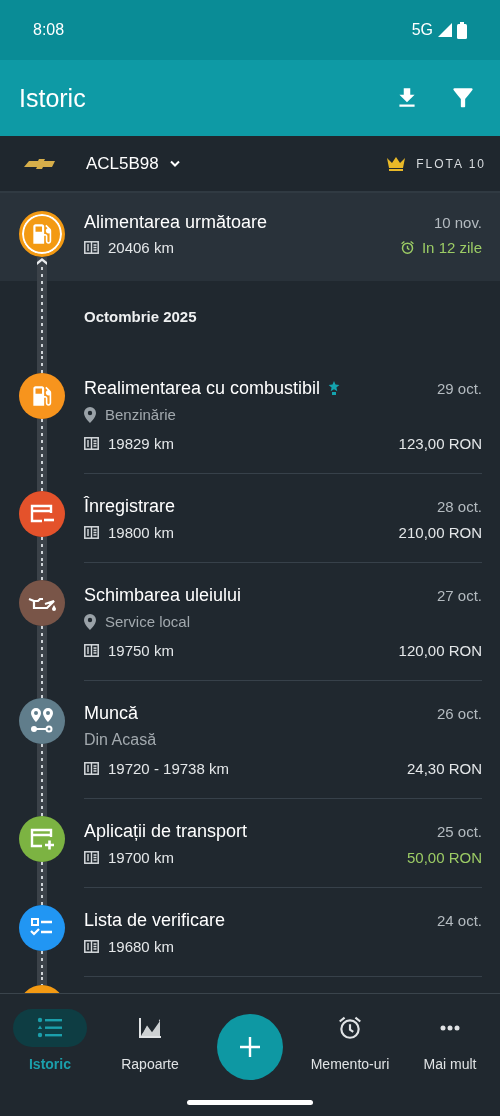 The image size is (500, 1116). Describe the element at coordinates (202, 388) in the screenshot. I see `entry-title: Realimentarea cu combustibil` at that location.